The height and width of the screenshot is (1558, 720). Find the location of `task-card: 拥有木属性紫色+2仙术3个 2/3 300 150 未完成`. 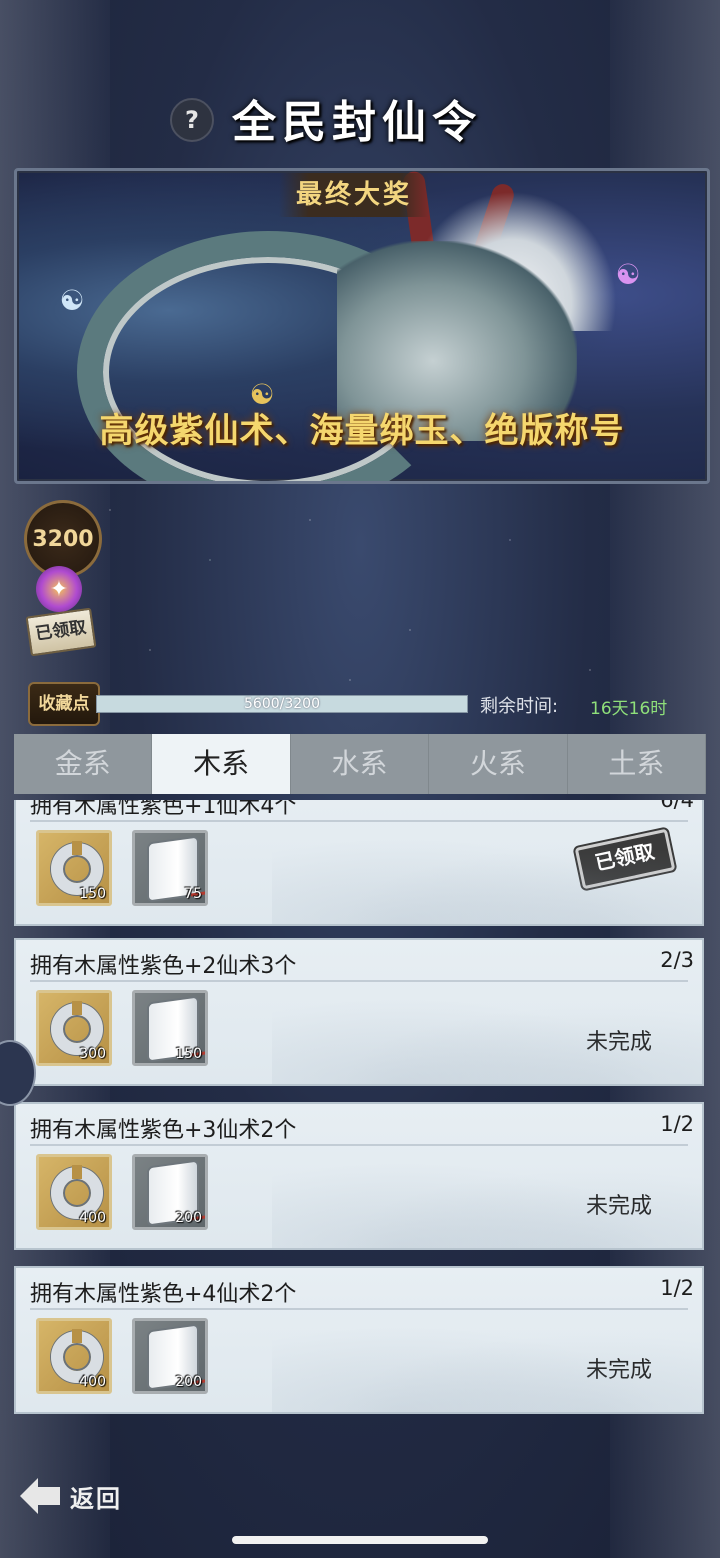

task-card: 拥有木属性紫色+2仙术3个 2/3 300 150 未完成 is located at coordinates (359, 1012).